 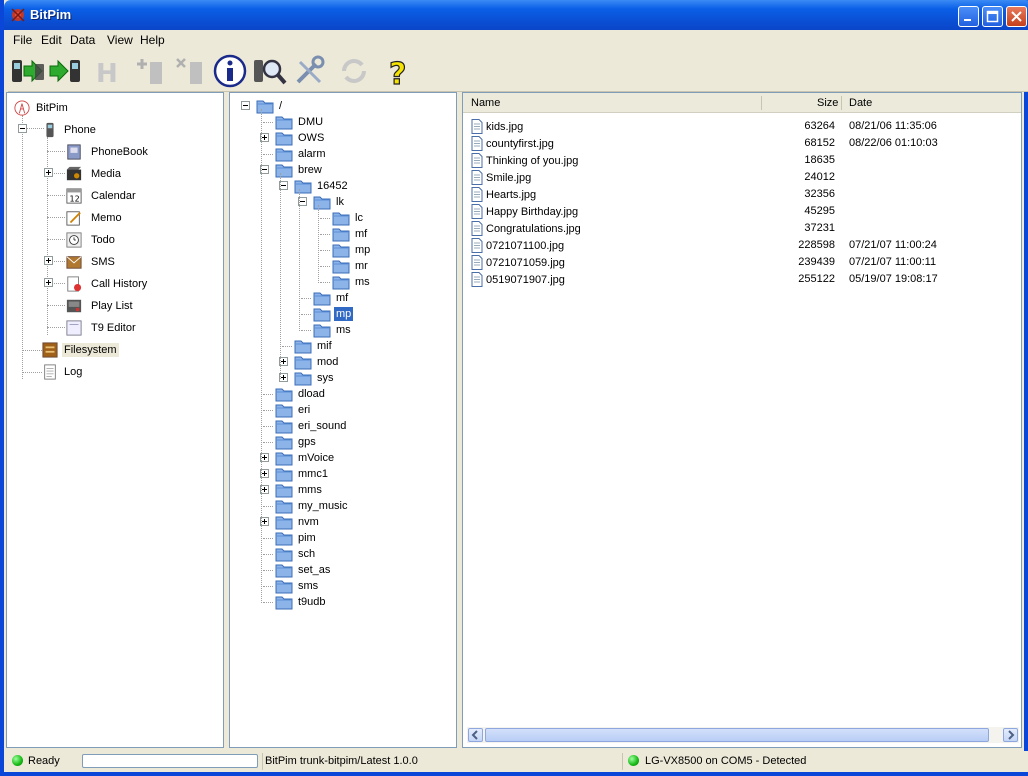 What do you see at coordinates (48, 172) in the screenshot?
I see `media-expand-toggle` at bounding box center [48, 172].